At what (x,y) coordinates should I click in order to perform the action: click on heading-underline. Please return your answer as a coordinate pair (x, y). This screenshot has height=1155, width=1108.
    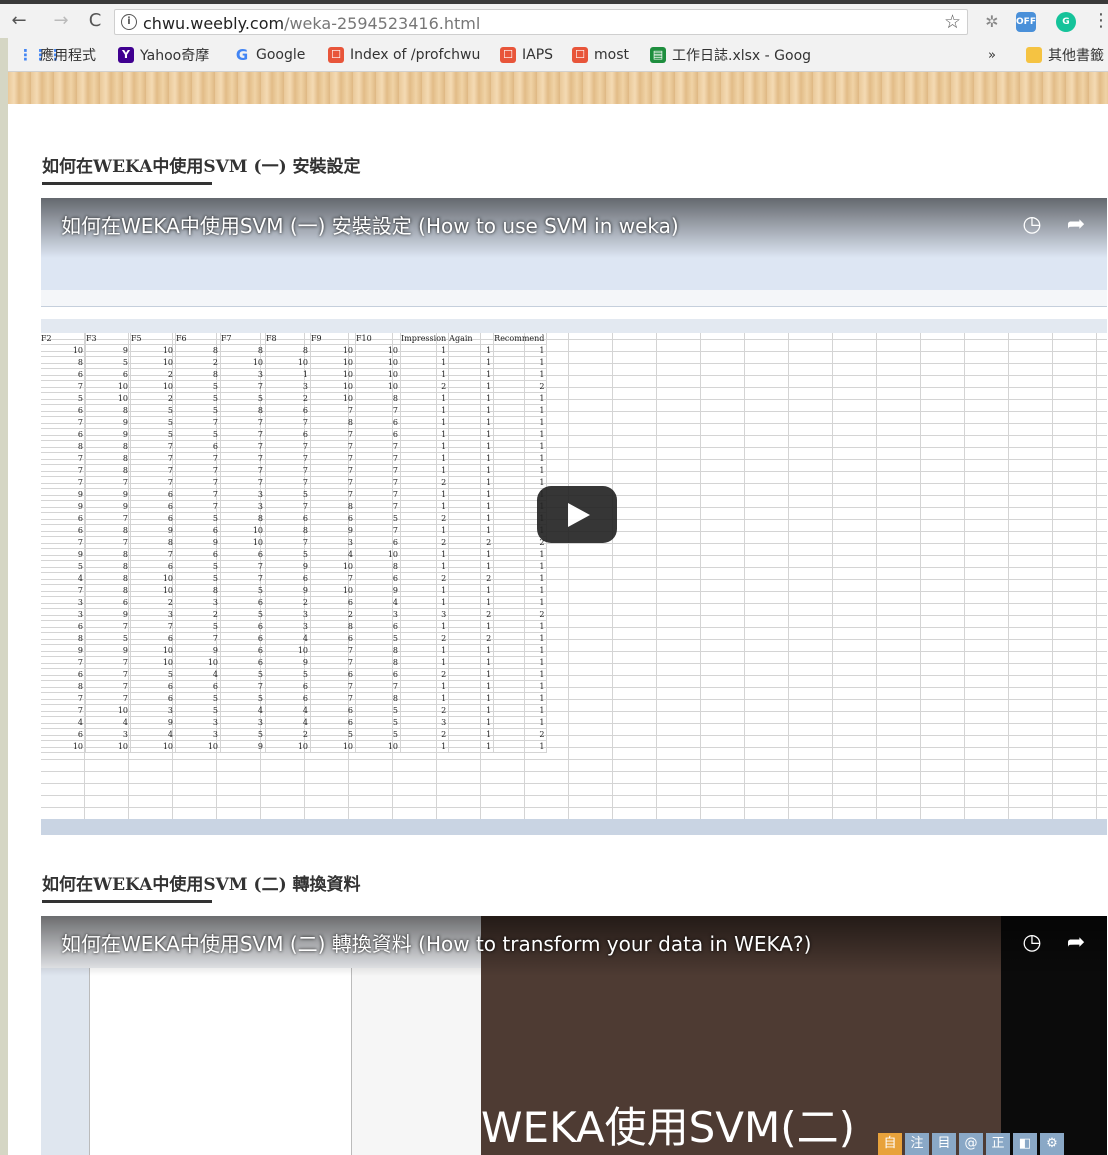
    Looking at the image, I should click on (127, 183).